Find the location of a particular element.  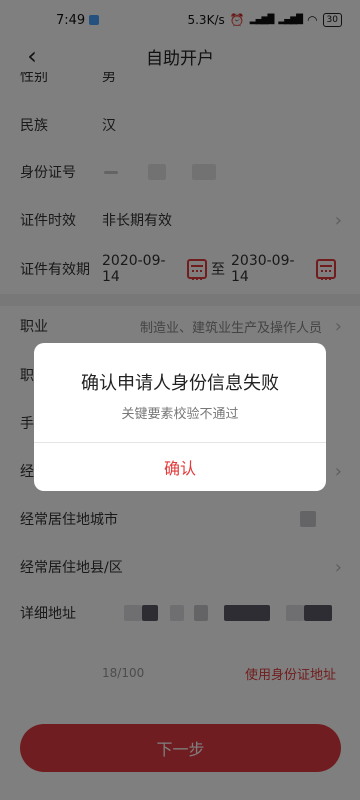

dialog-confirm-button: 确认 is located at coordinates (180, 467).